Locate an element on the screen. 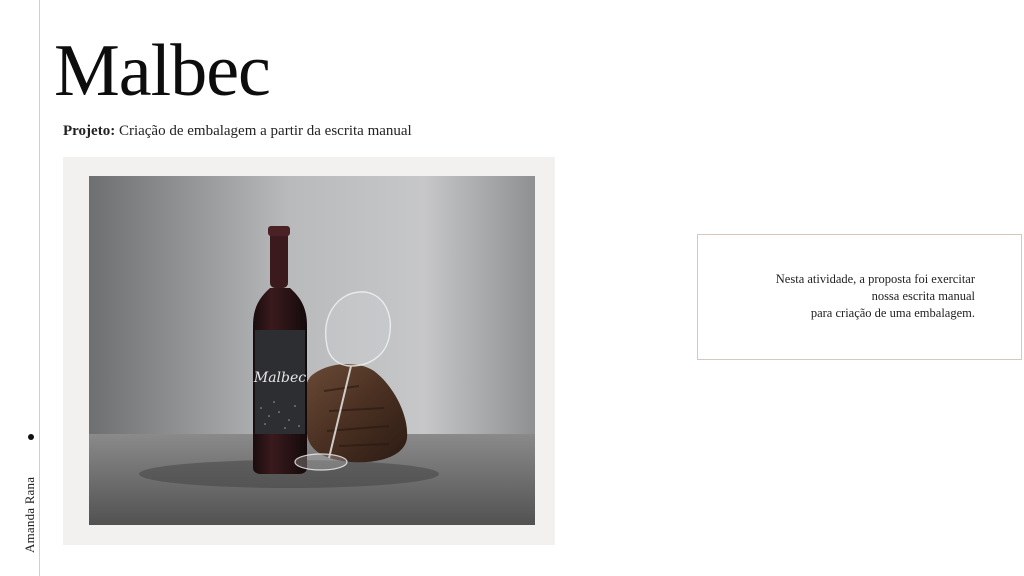  bottle-label-text: Malbec is located at coordinates (279, 378).